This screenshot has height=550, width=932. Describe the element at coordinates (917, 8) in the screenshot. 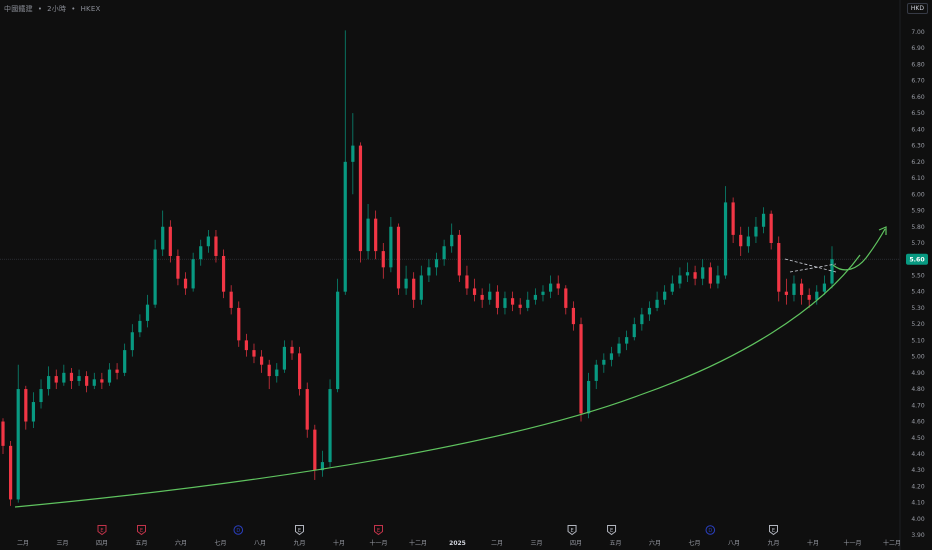

I see `currency-button: HKD` at that location.